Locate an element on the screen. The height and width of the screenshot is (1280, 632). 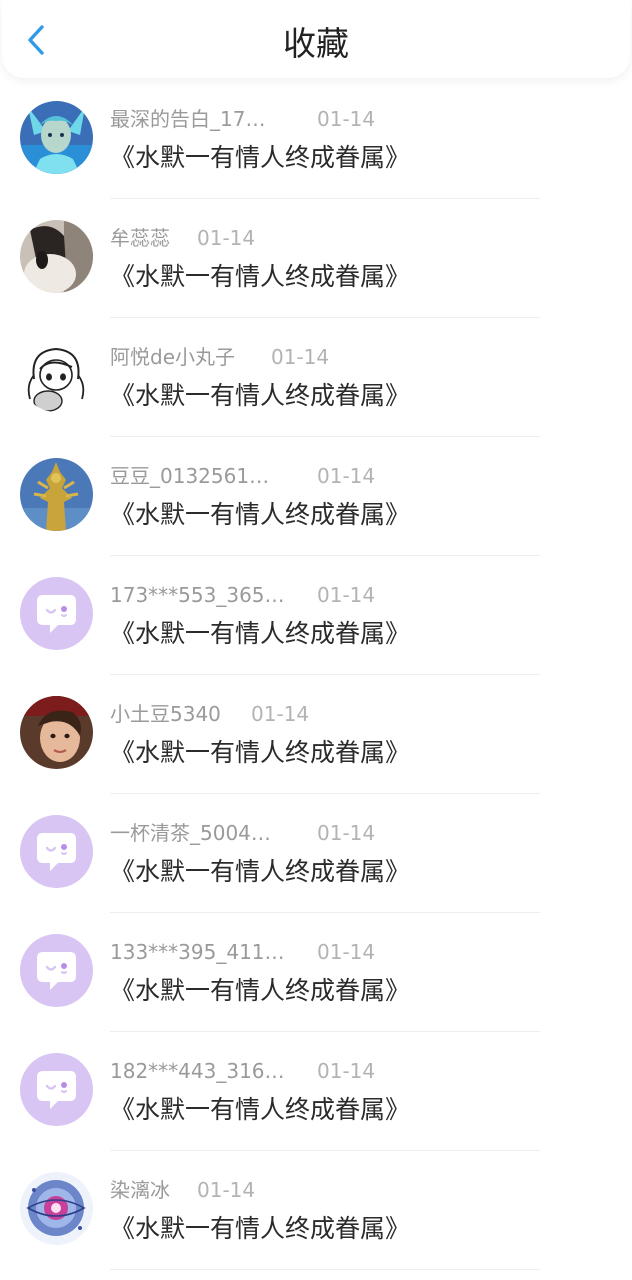
game-character-avatar-icon is located at coordinates (56, 137).